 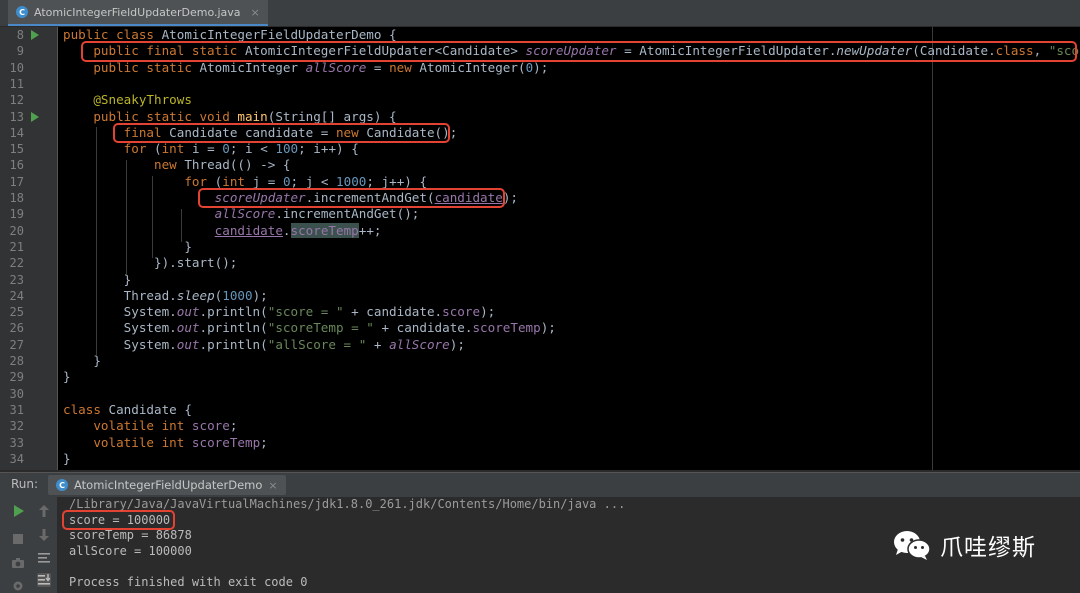 I want to click on code-token: AtomicInteger, so click(x=252, y=67).